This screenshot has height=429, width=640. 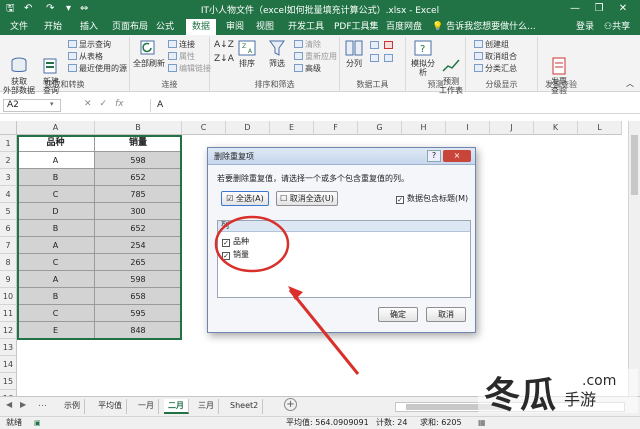 What do you see at coordinates (206, 406) in the screenshot?
I see `sheet-tab-三月: 三月` at bounding box center [206, 406].